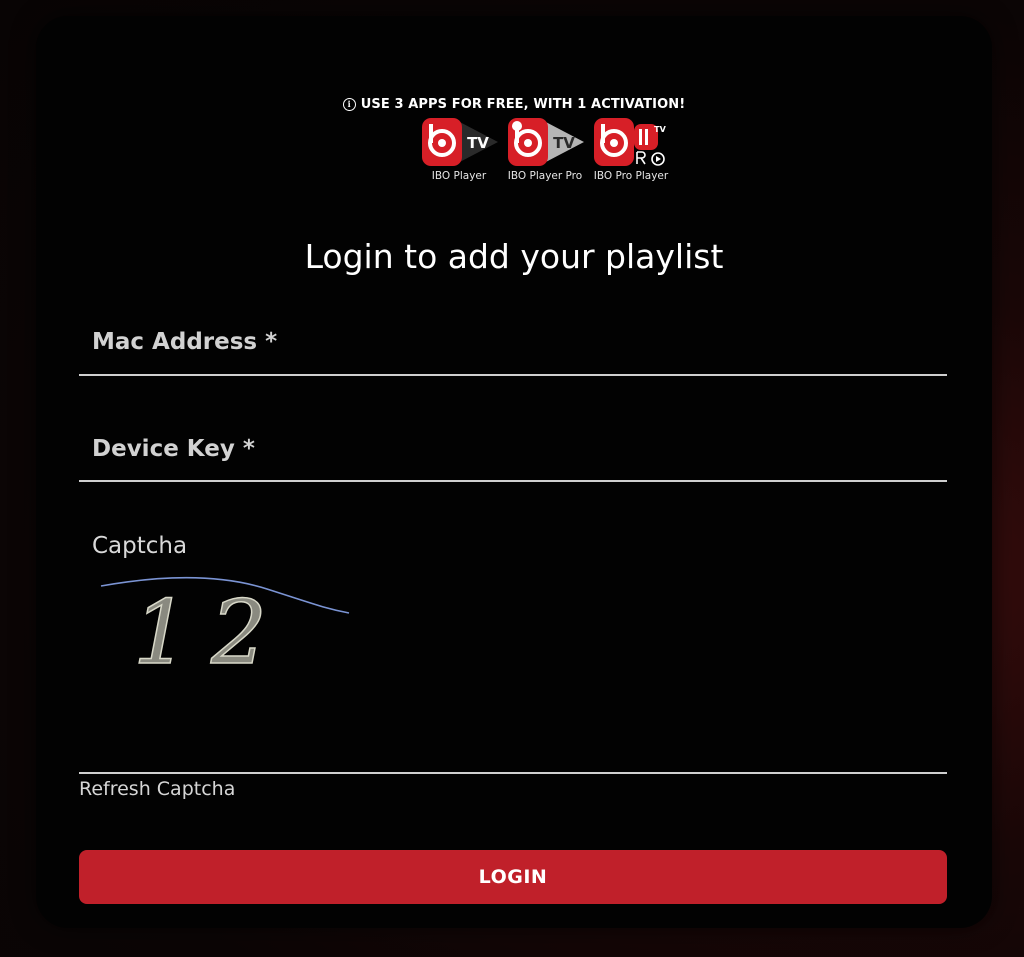 This screenshot has height=957, width=1024. Describe the element at coordinates (157, 789) in the screenshot. I see `refresh-captcha-link: Refresh Captcha` at that location.